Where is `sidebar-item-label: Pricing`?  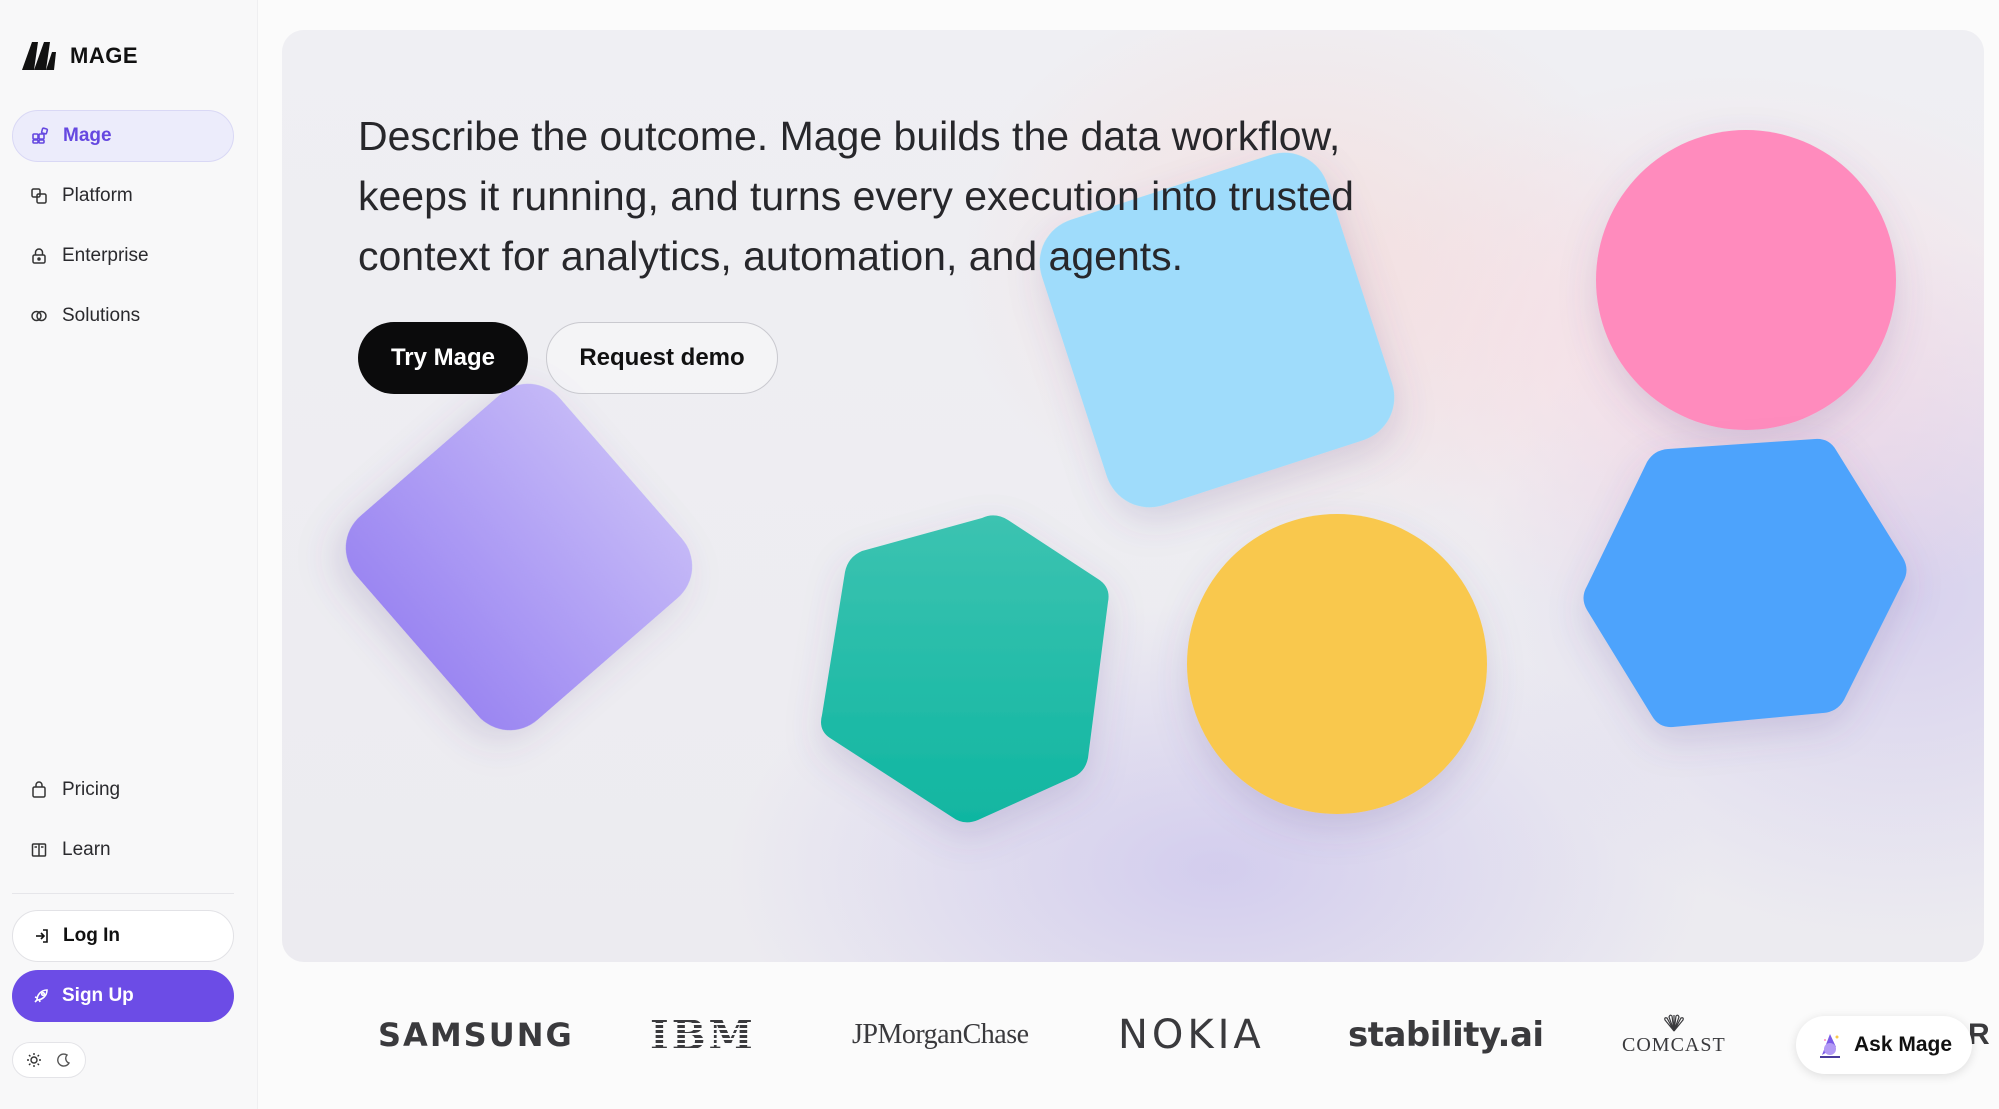
sidebar-item-label: Pricing is located at coordinates (91, 789).